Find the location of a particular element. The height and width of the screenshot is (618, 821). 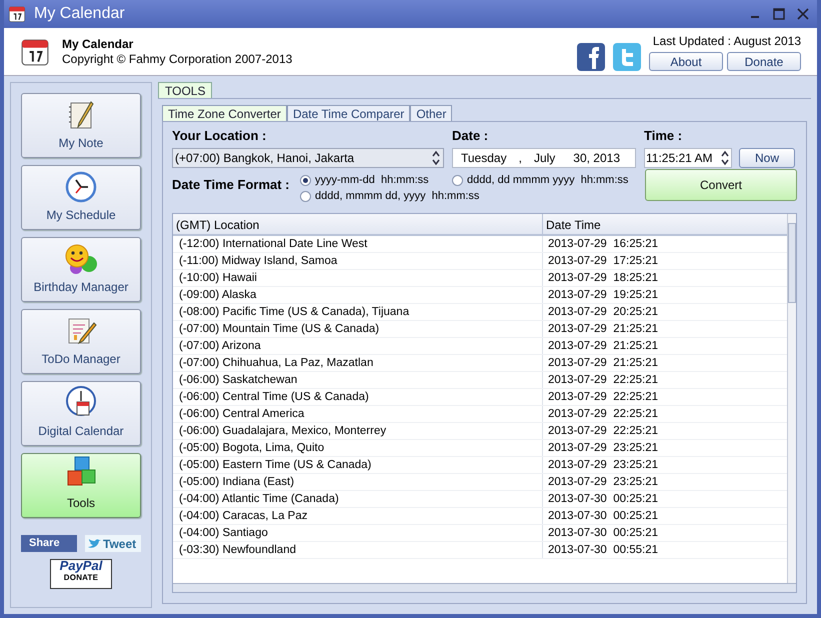

table-cell: (-04:00) Atlantic Time (Canada) is located at coordinates (358, 498).